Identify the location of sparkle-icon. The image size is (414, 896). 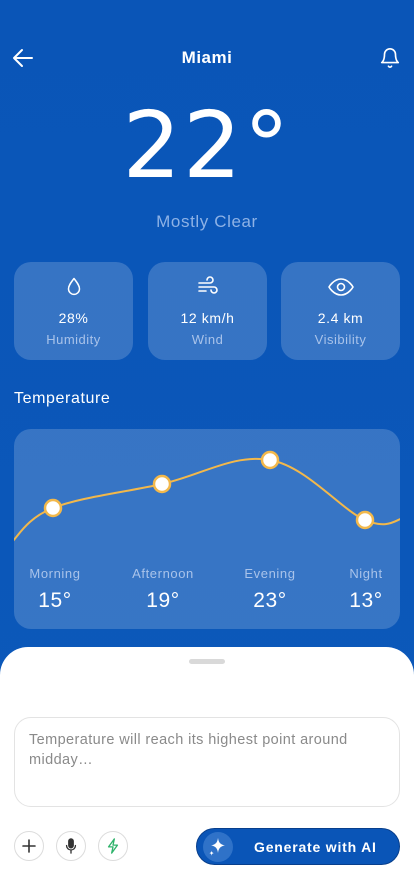
(217, 846).